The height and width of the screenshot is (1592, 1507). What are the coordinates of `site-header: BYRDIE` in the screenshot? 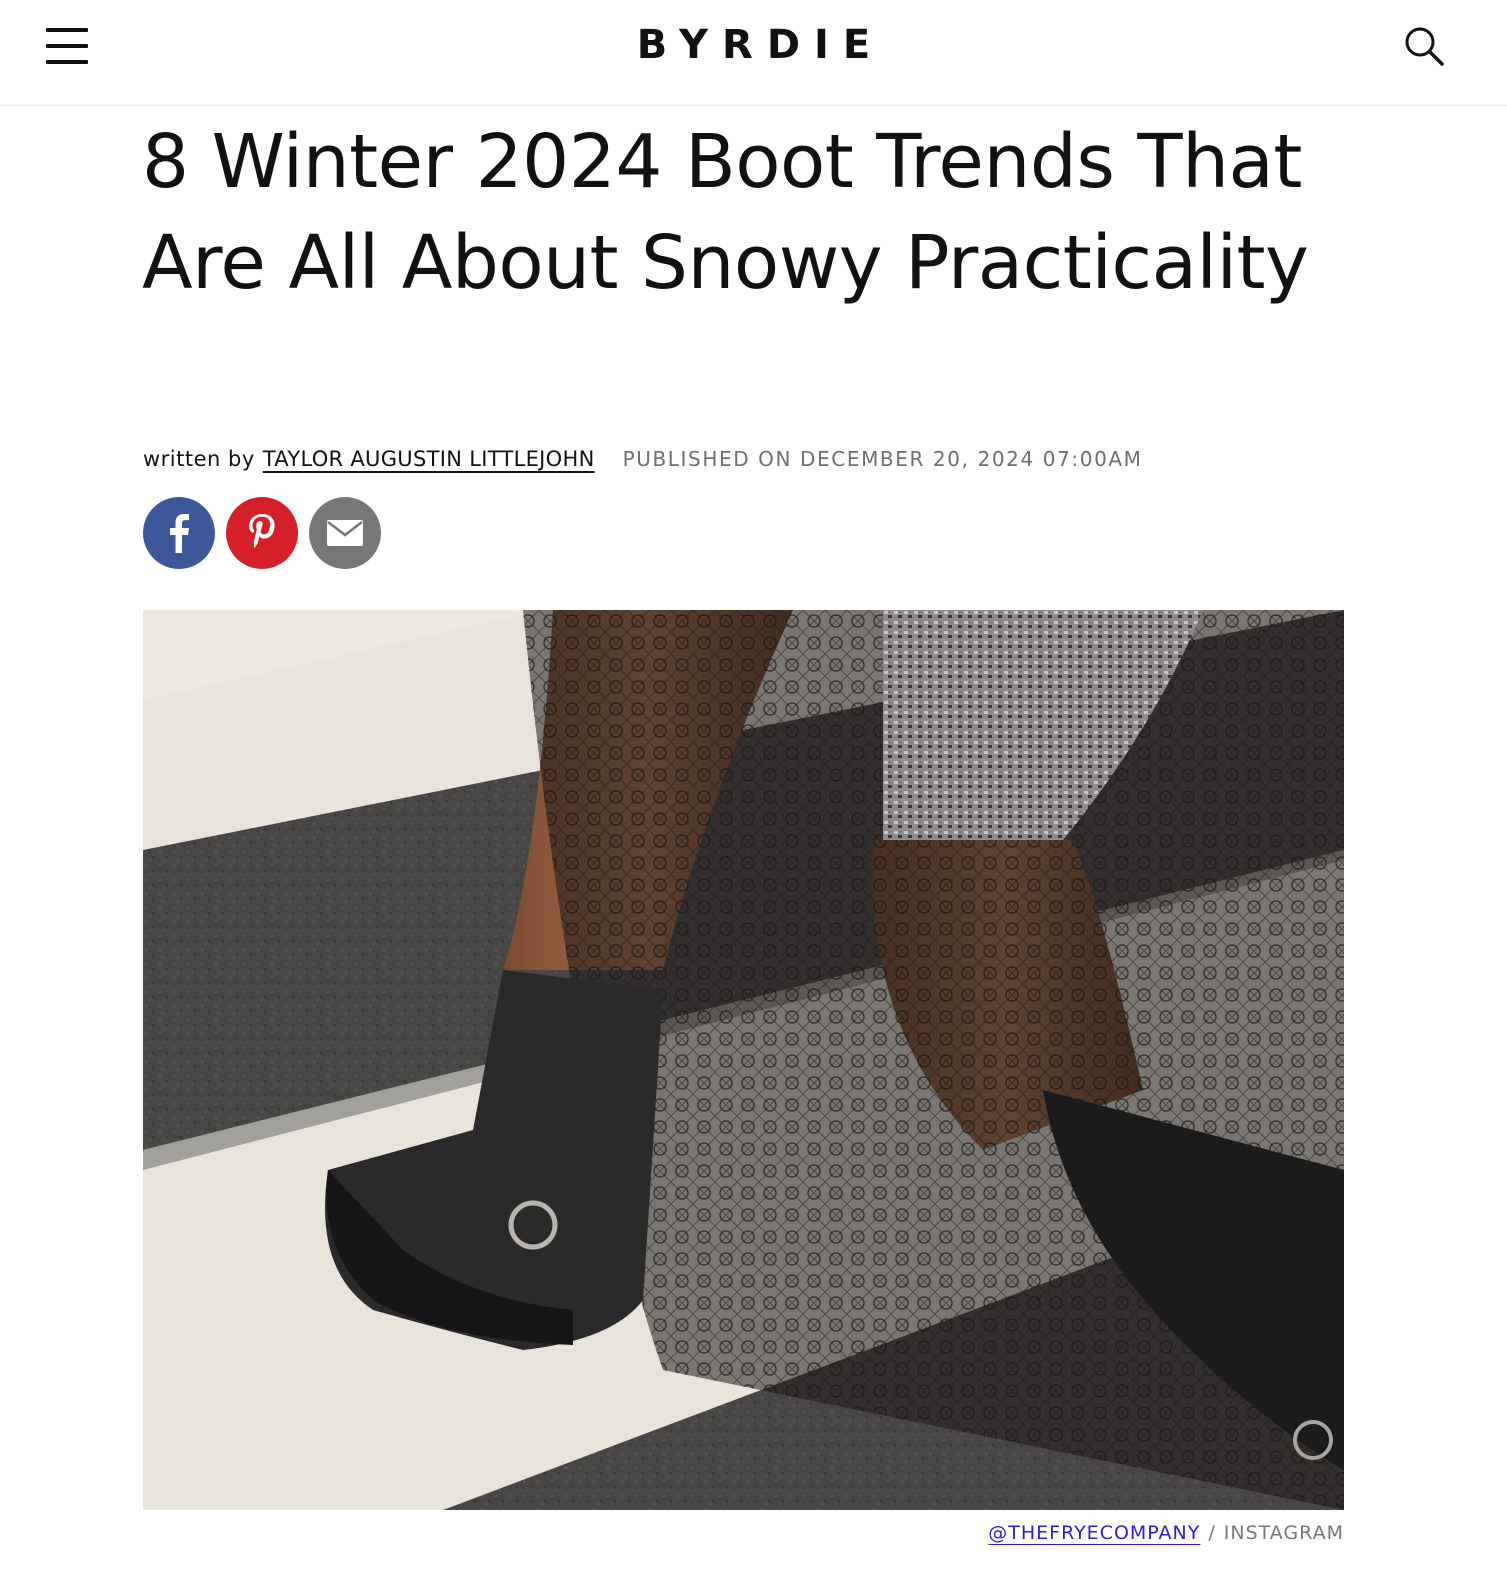 It's located at (753, 53).